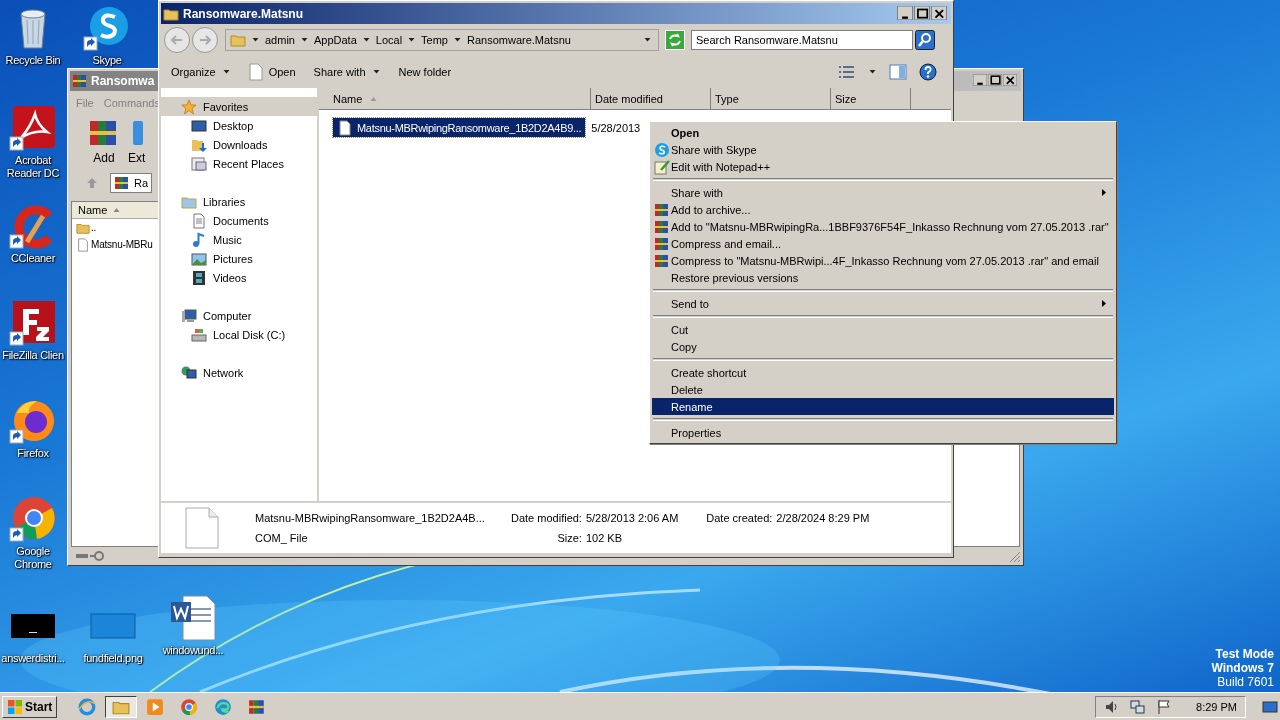  What do you see at coordinates (239, 277) in the screenshot?
I see `nav-item: Videos` at bounding box center [239, 277].